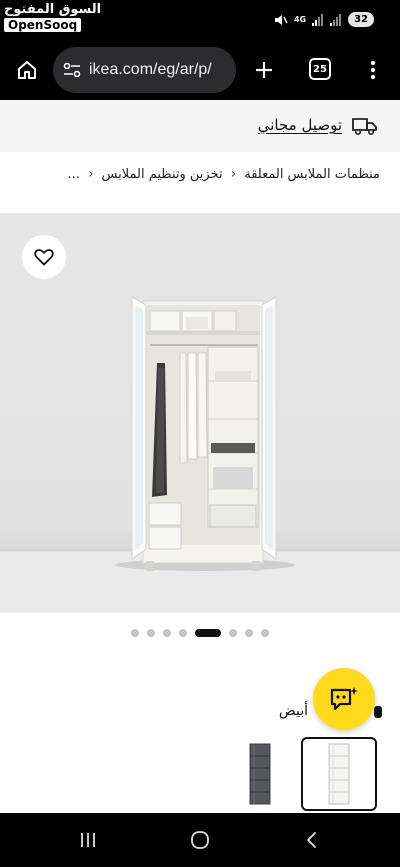  I want to click on delivery-truck-icon, so click(364, 127).